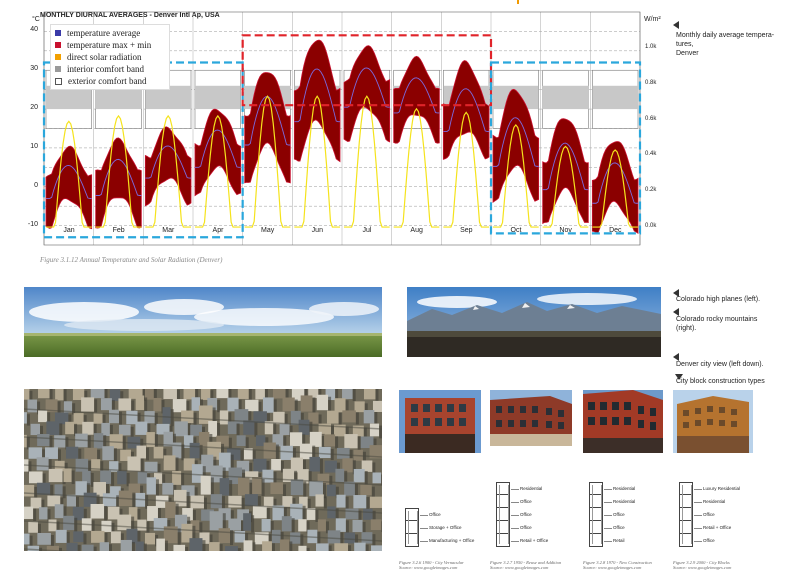  What do you see at coordinates (615, 230) in the screenshot?
I see `month-label: Dec` at bounding box center [615, 230].